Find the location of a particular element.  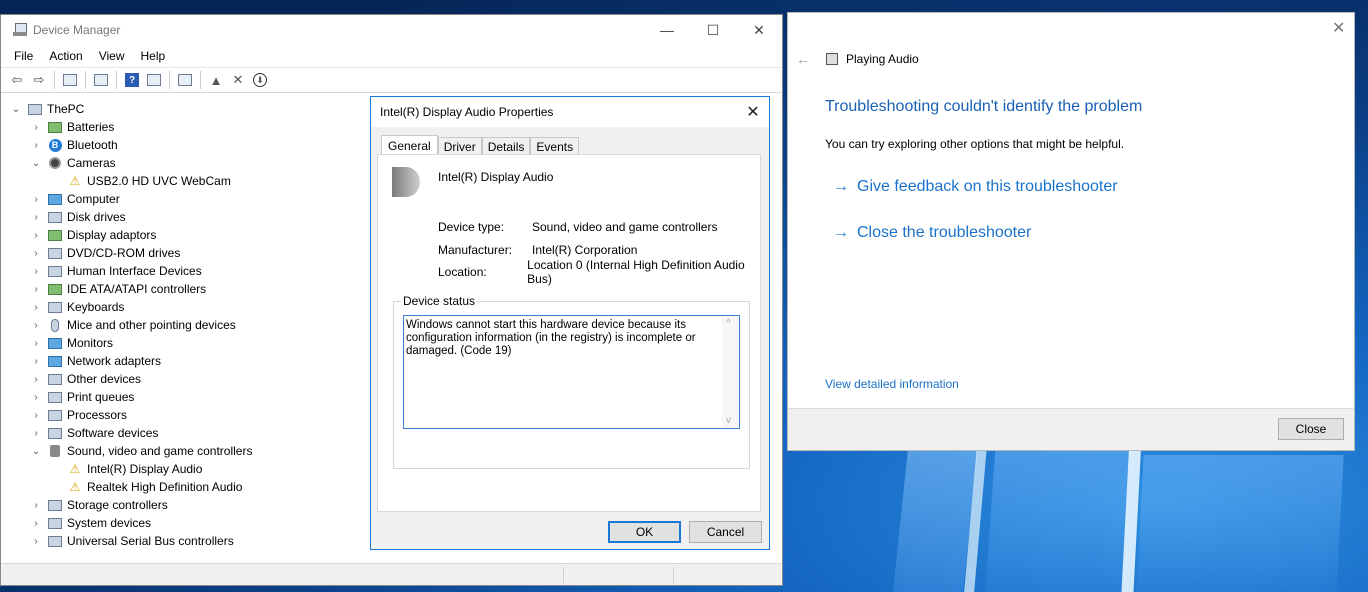

close-button: ✕ is located at coordinates (759, 30).